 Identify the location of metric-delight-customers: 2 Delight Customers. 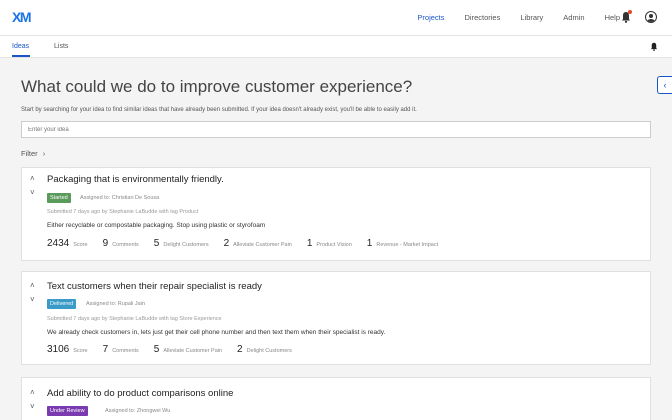
(264, 349).